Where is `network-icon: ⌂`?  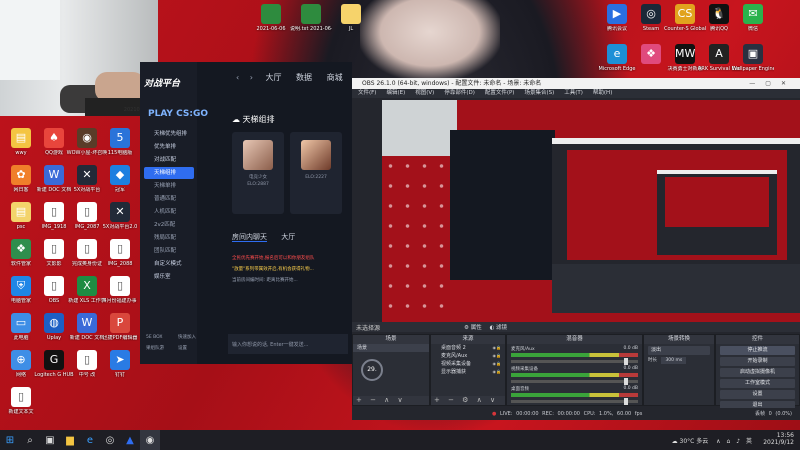 network-icon: ⌂ is located at coordinates (728, 441).